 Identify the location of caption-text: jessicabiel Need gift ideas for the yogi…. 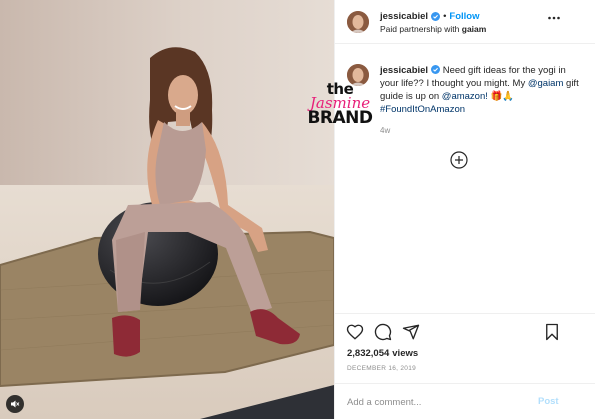
(482, 90).